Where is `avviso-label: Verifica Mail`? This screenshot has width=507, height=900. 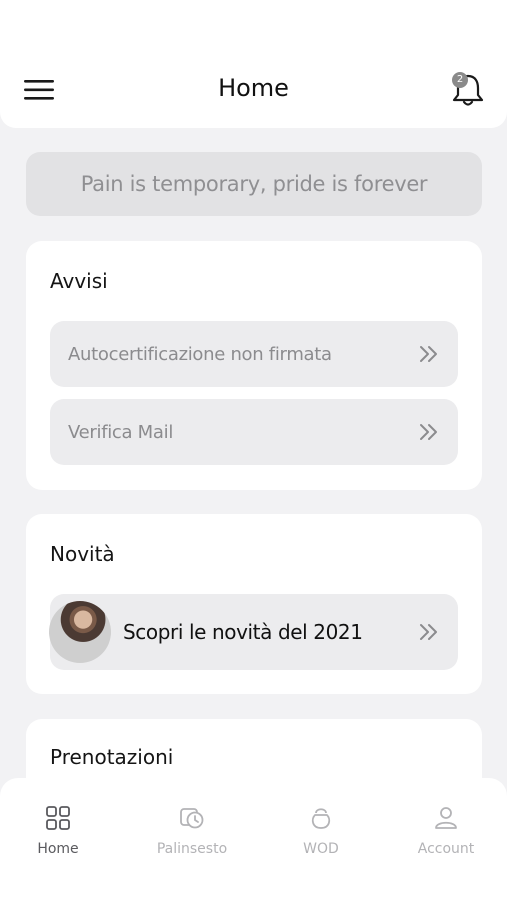 avviso-label: Verifica Mail is located at coordinates (121, 432).